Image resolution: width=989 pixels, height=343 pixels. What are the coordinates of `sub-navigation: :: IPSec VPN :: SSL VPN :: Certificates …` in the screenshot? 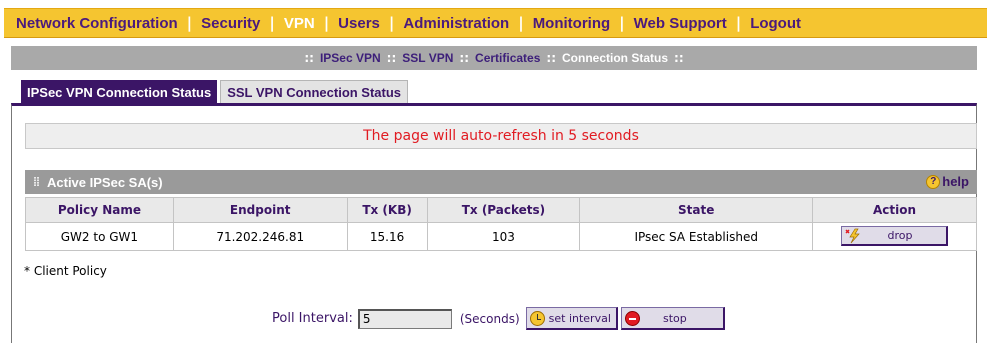 It's located at (494, 58).